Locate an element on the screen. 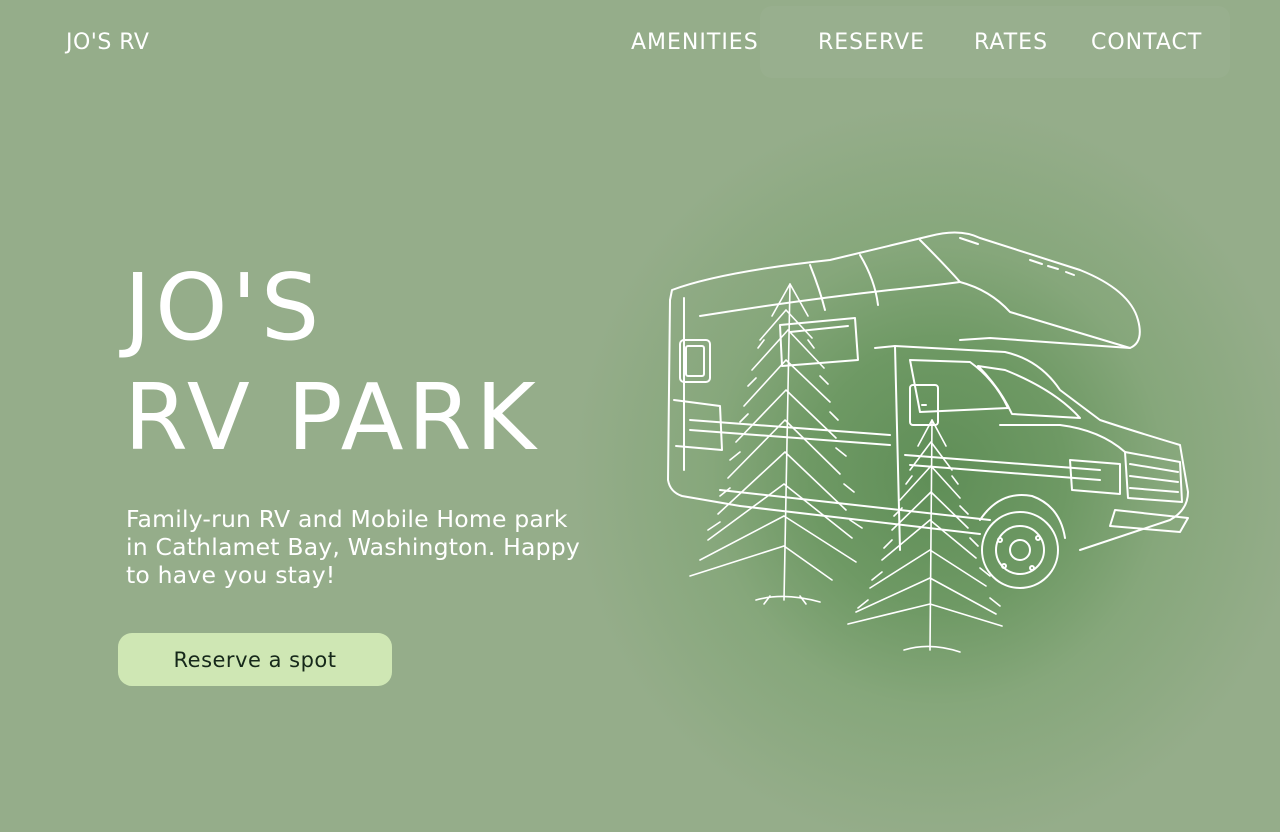  pine-tree-left is located at coordinates (776, 444).